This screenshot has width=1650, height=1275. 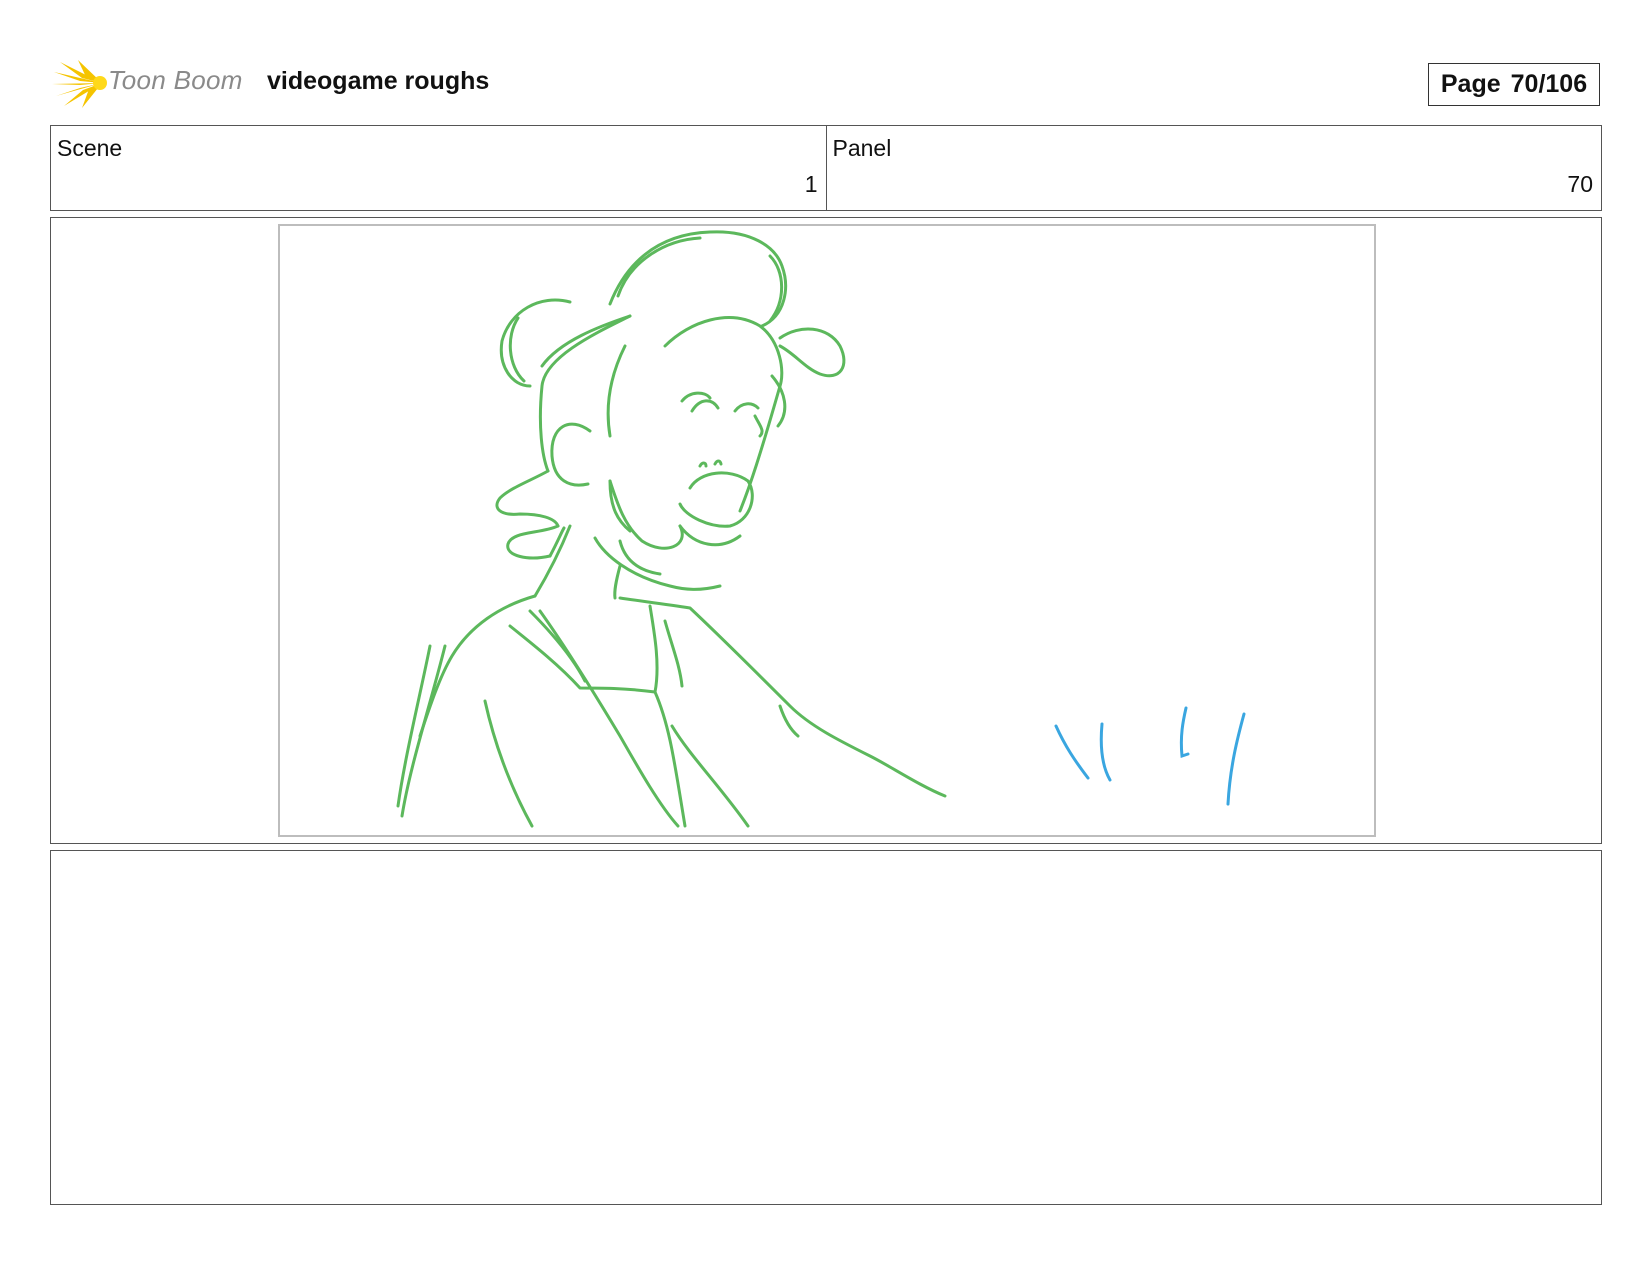 I want to click on scene-panel-table: Scene 1 Panel 70, so click(x=826, y=168).